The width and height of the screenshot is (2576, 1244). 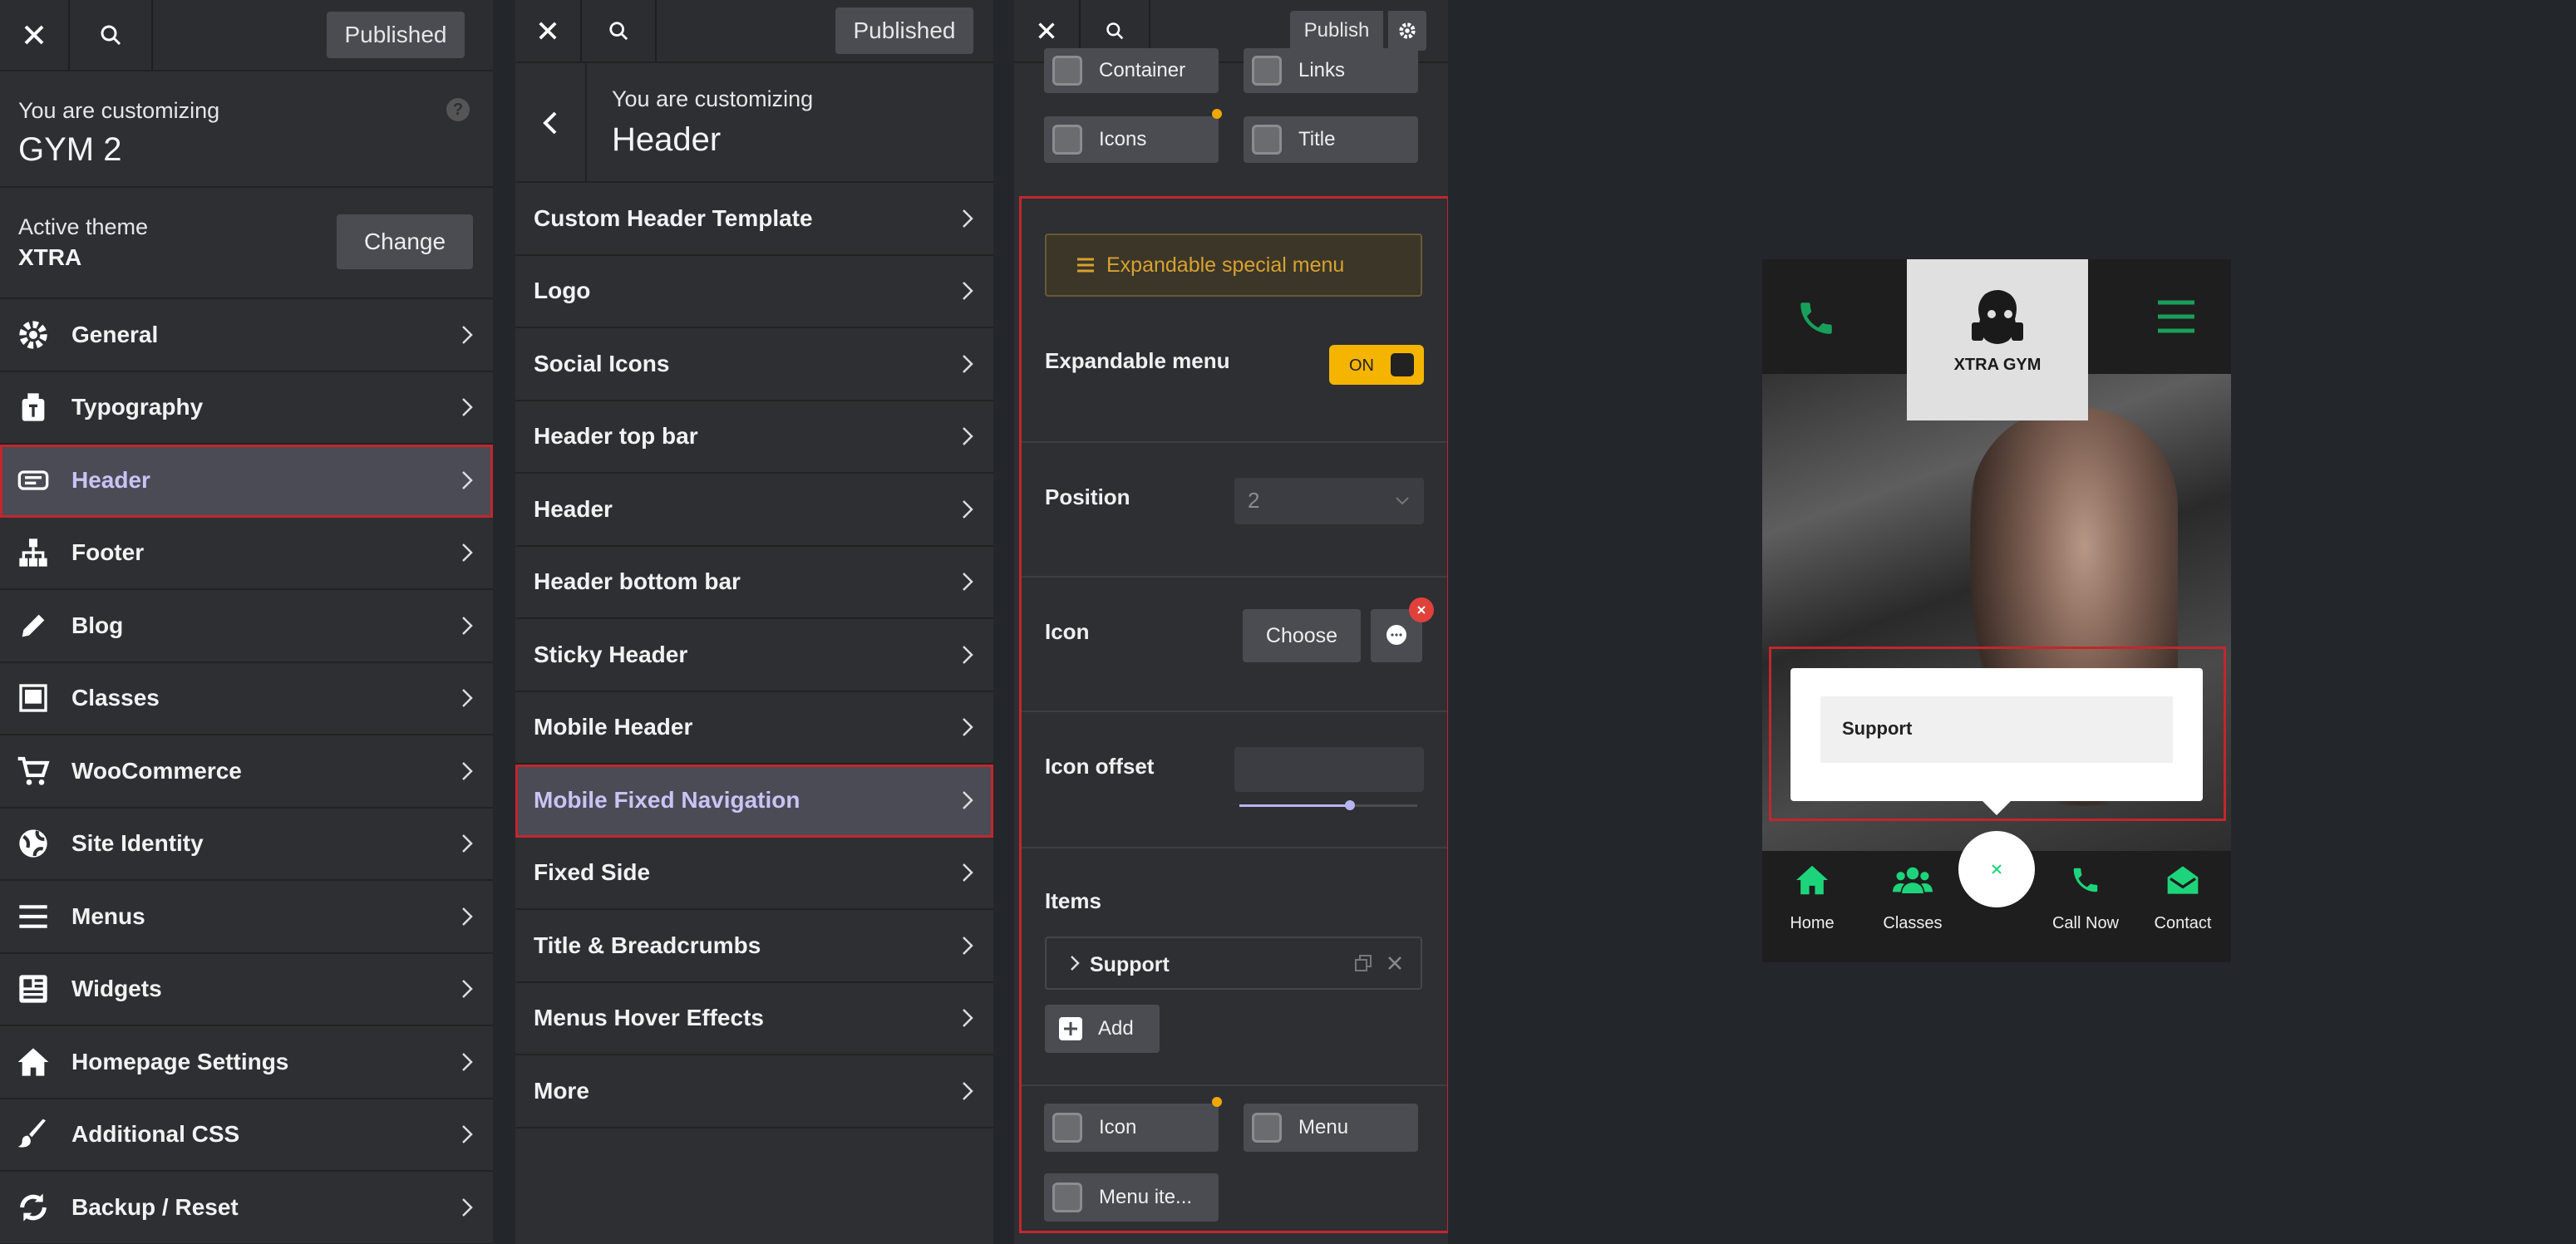 What do you see at coordinates (458, 109) in the screenshot?
I see `help-icon: ?` at bounding box center [458, 109].